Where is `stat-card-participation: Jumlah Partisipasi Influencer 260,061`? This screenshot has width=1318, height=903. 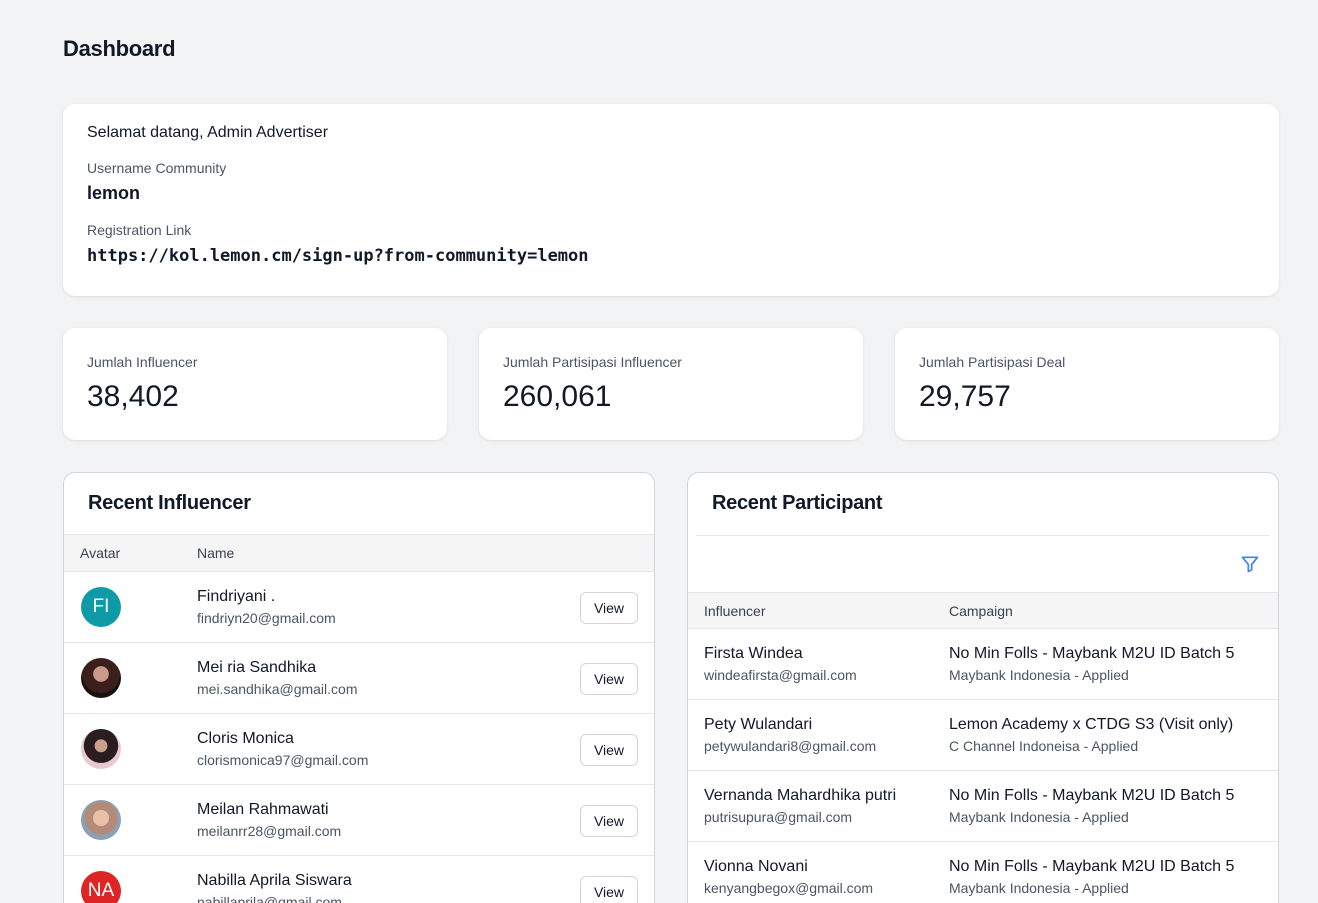 stat-card-participation: Jumlah Partisipasi Influencer 260,061 is located at coordinates (671, 384).